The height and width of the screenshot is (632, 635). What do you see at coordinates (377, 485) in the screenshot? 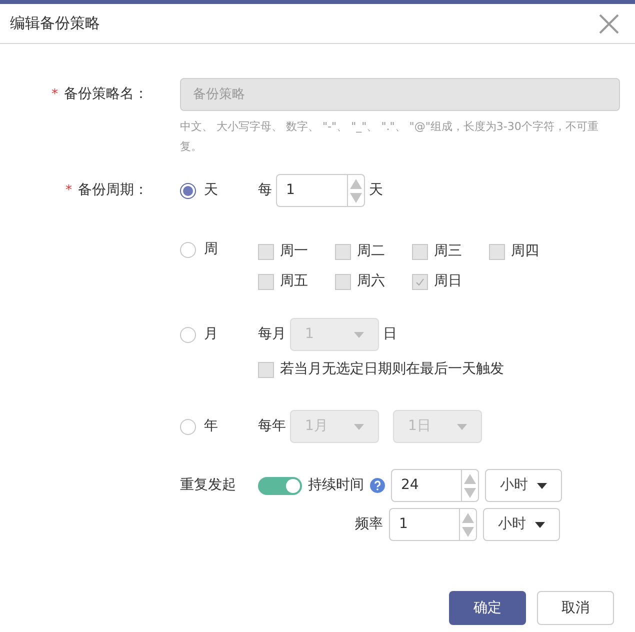
I see `help-icon` at bounding box center [377, 485].